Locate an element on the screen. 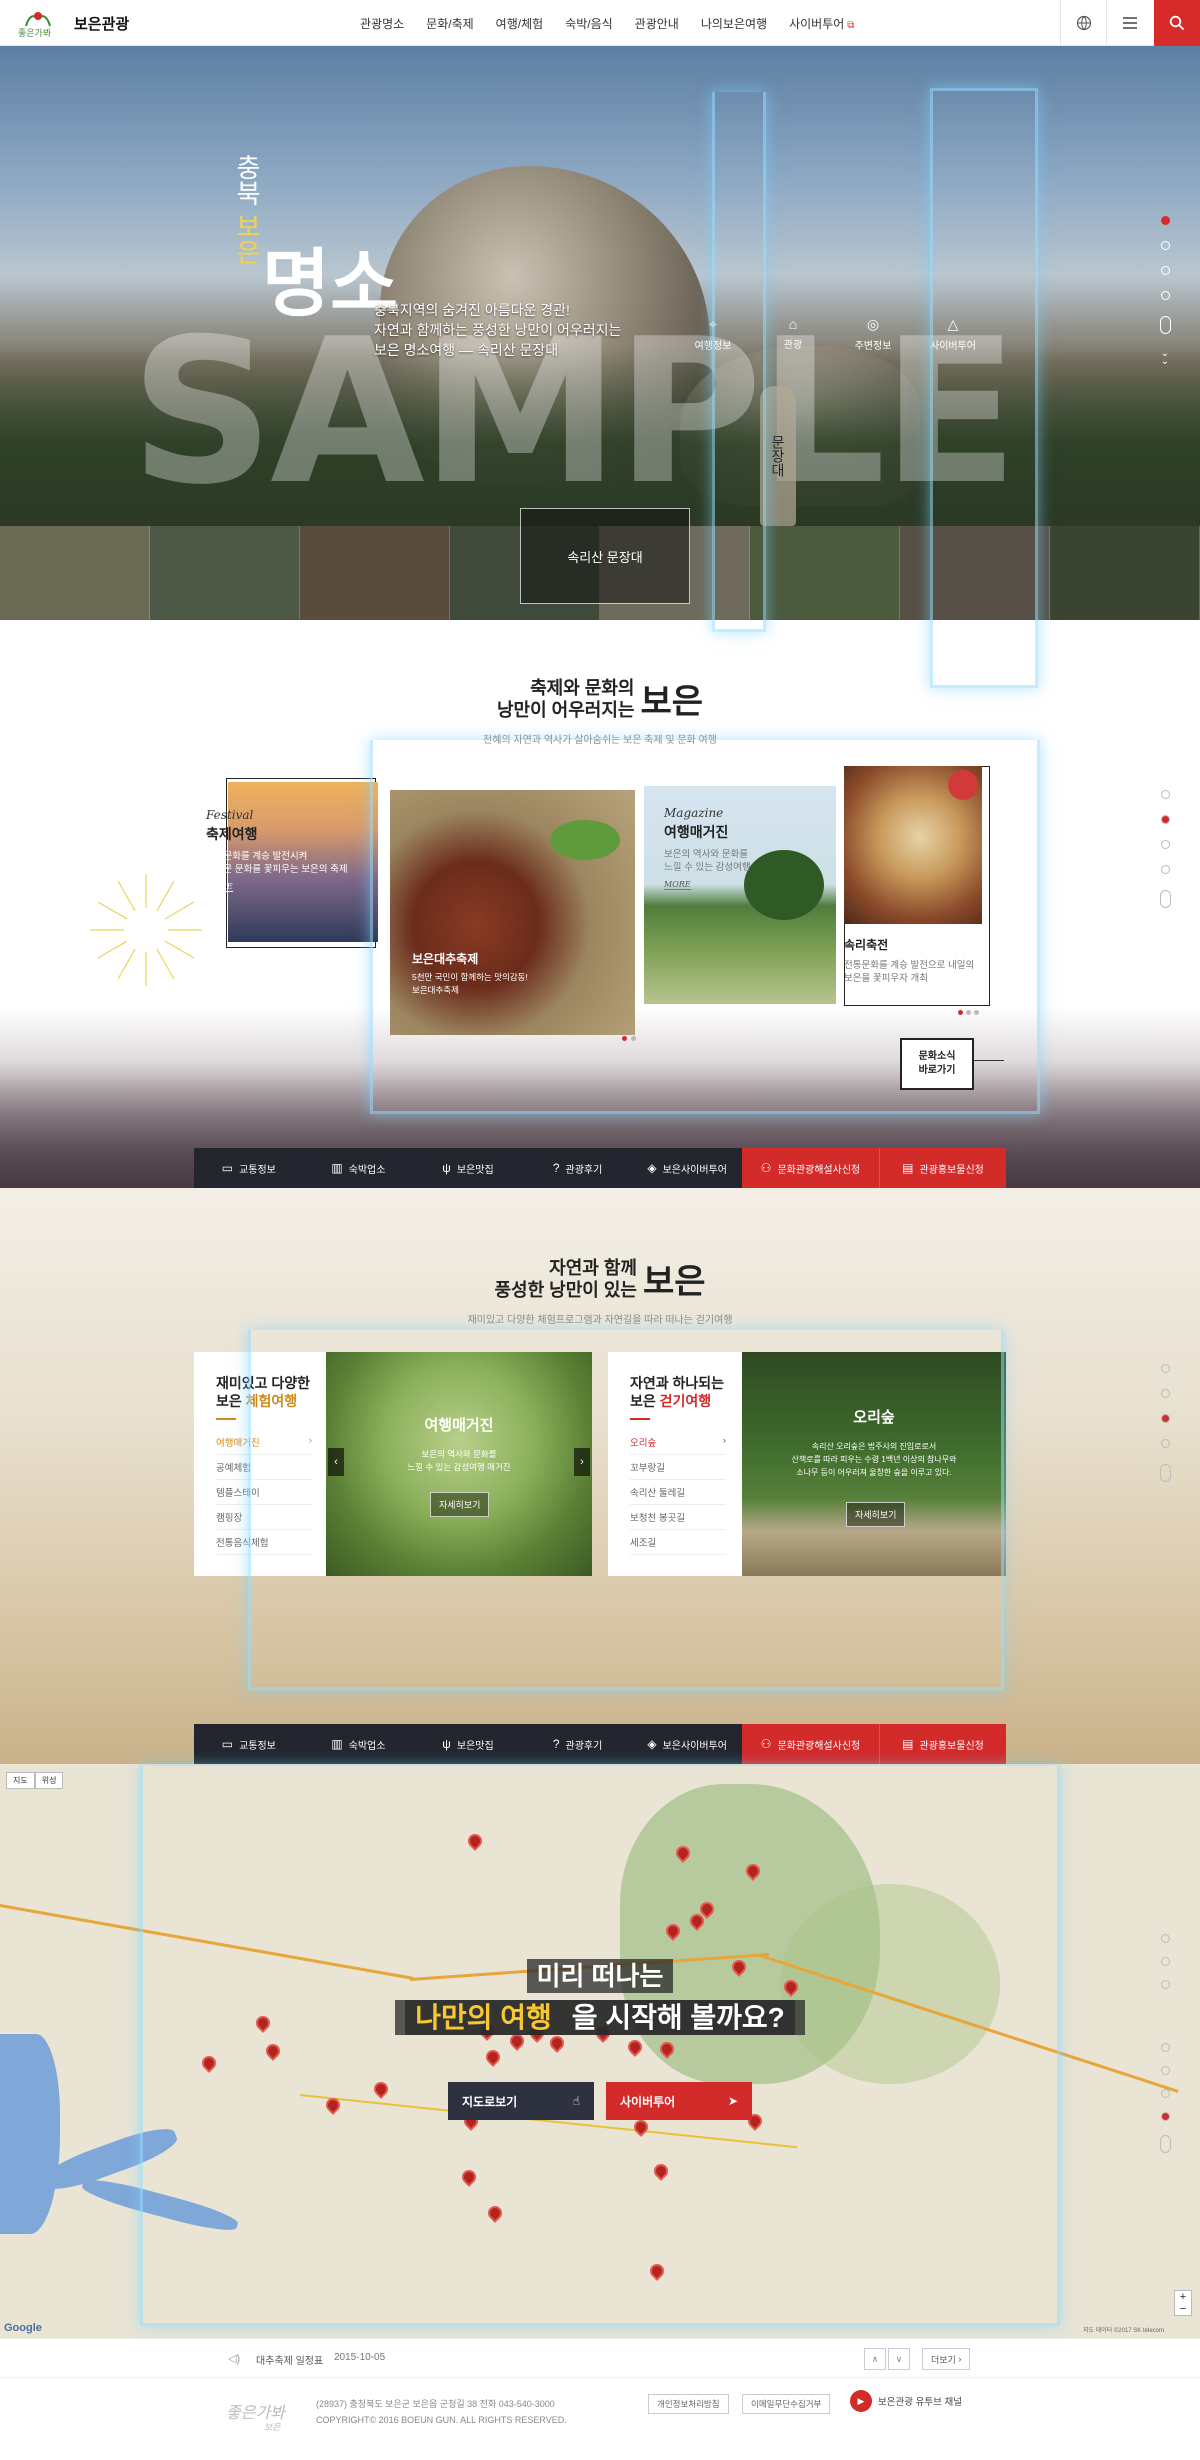 The image size is (1200, 2460). quick-link-label: 교통정보 is located at coordinates (257, 1170).